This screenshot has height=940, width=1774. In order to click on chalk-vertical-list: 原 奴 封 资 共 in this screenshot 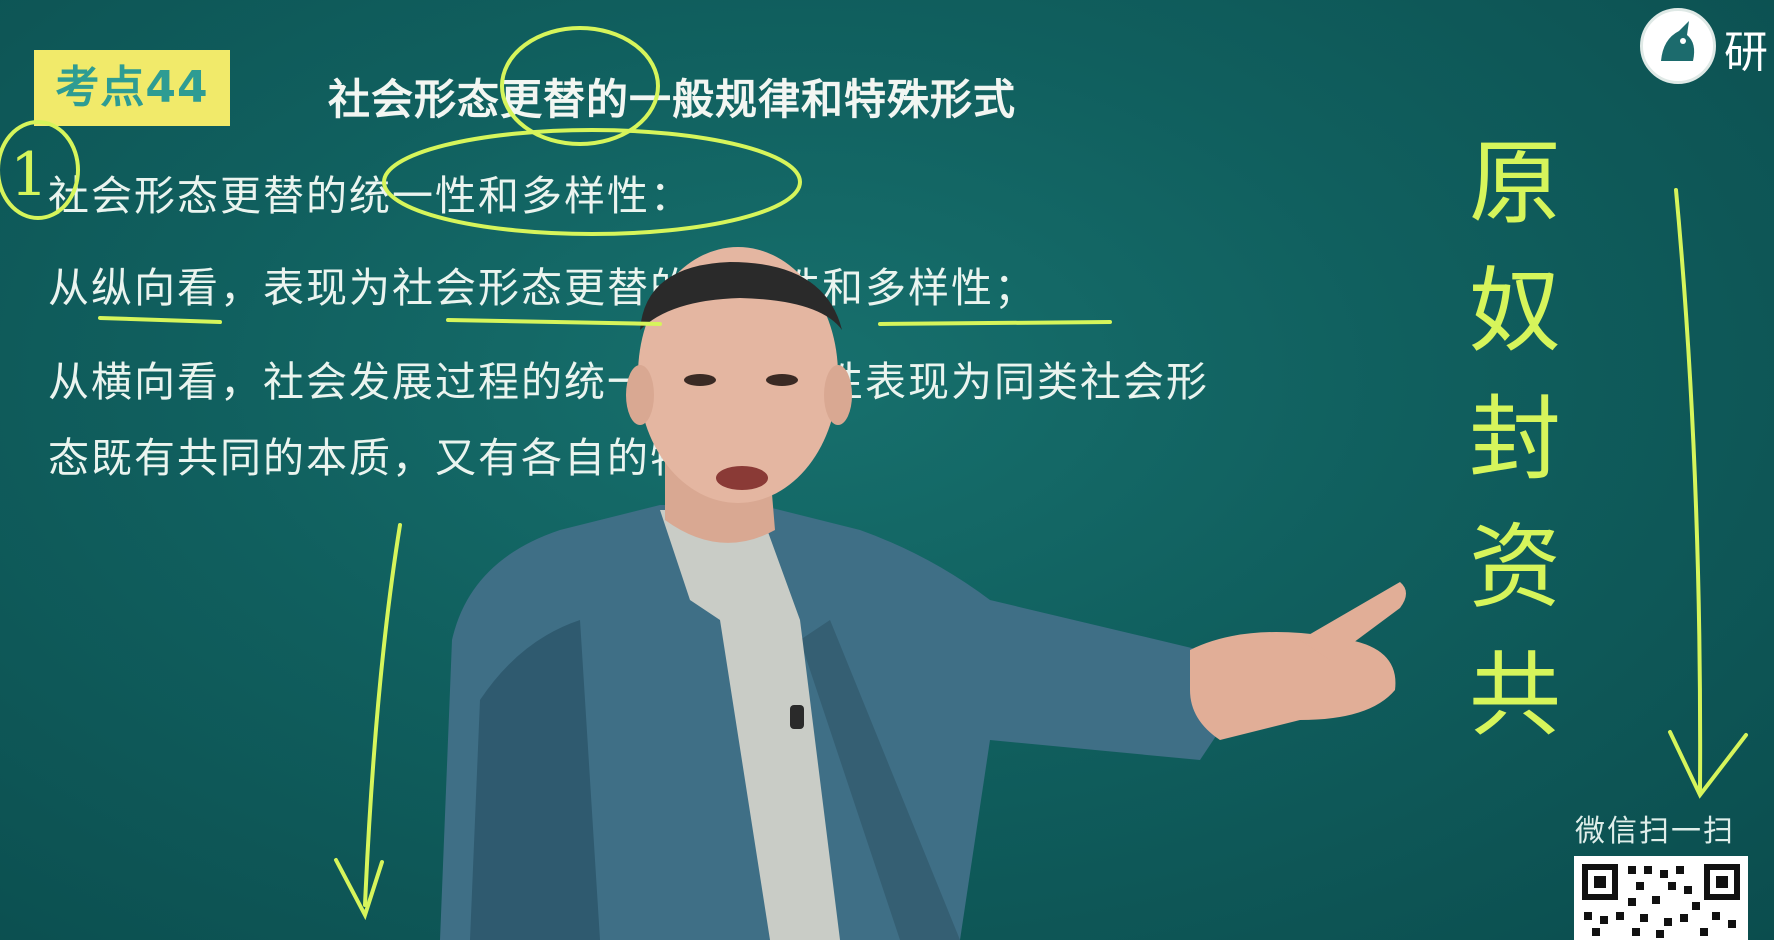, I will do `click(1515, 440)`.